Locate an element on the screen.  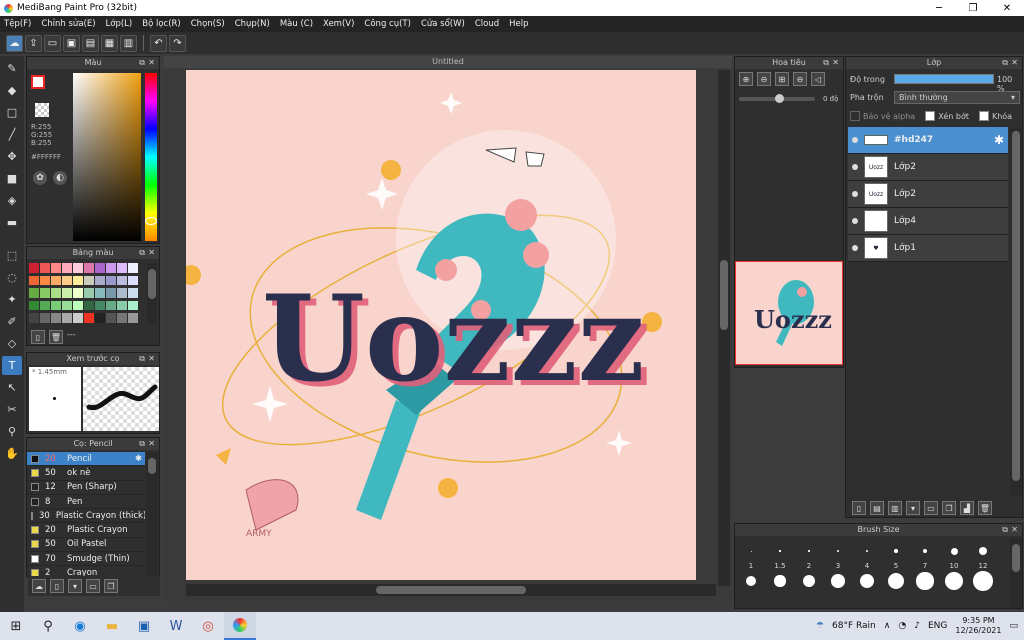
medibang-taskbar-icon is located at coordinates (240, 626).